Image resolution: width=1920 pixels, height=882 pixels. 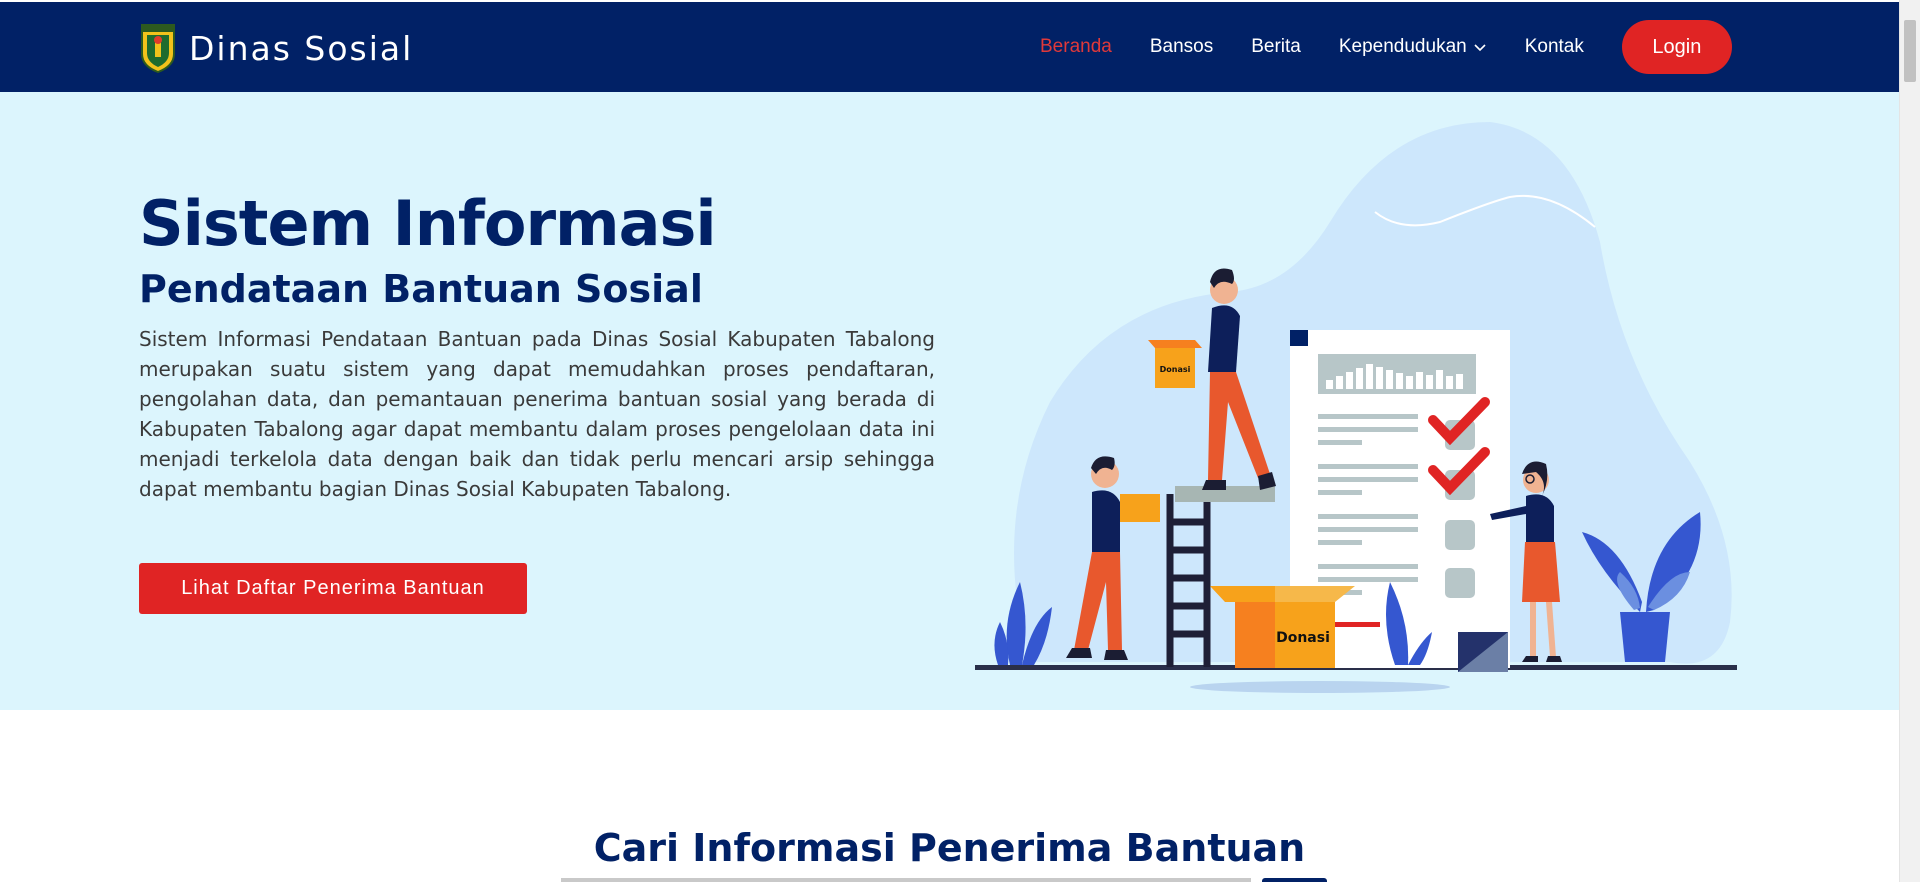 I want to click on donation-box-small-label: Donasi, so click(x=1175, y=369).